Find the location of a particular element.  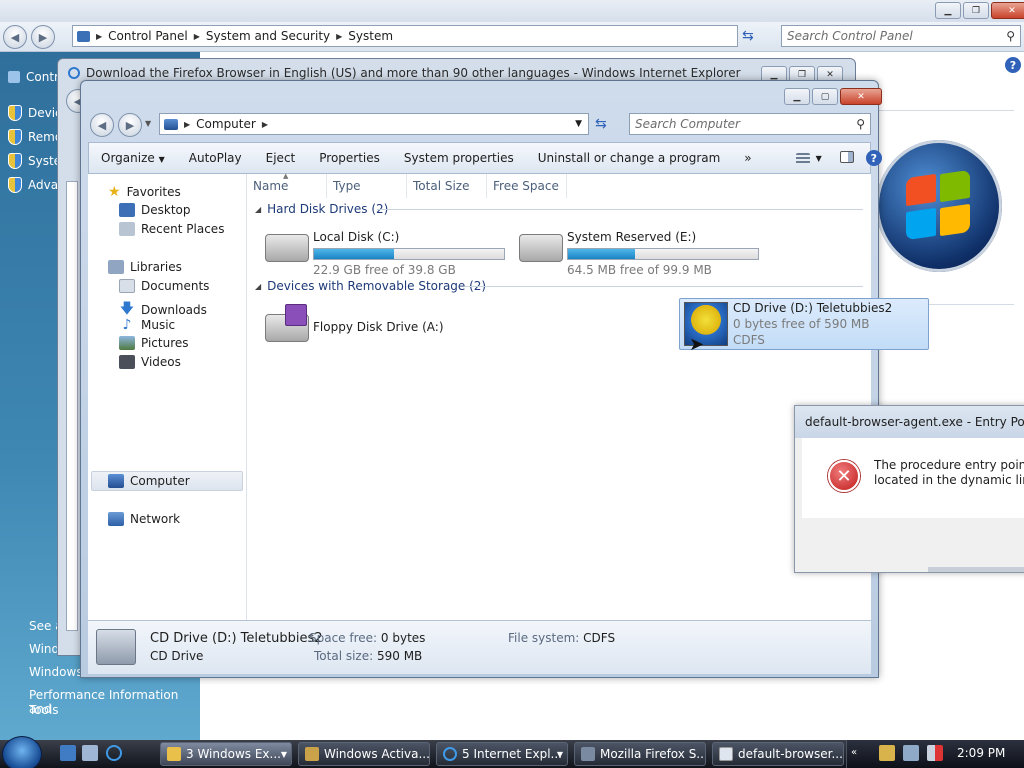

nav-documents: Documents is located at coordinates (164, 286).